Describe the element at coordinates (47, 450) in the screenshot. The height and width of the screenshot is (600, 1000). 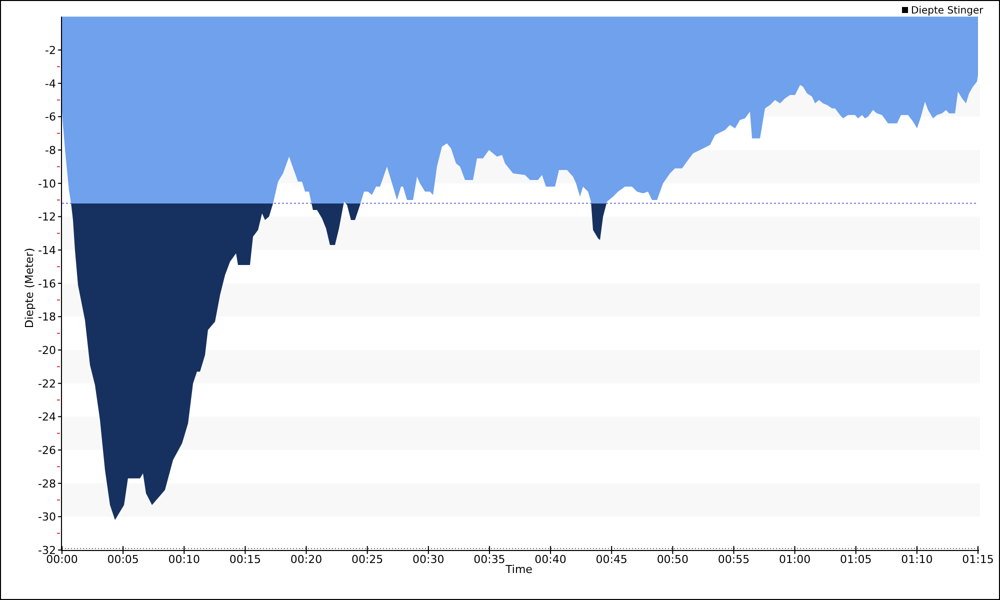
I see `y-tick-label: -26` at that location.